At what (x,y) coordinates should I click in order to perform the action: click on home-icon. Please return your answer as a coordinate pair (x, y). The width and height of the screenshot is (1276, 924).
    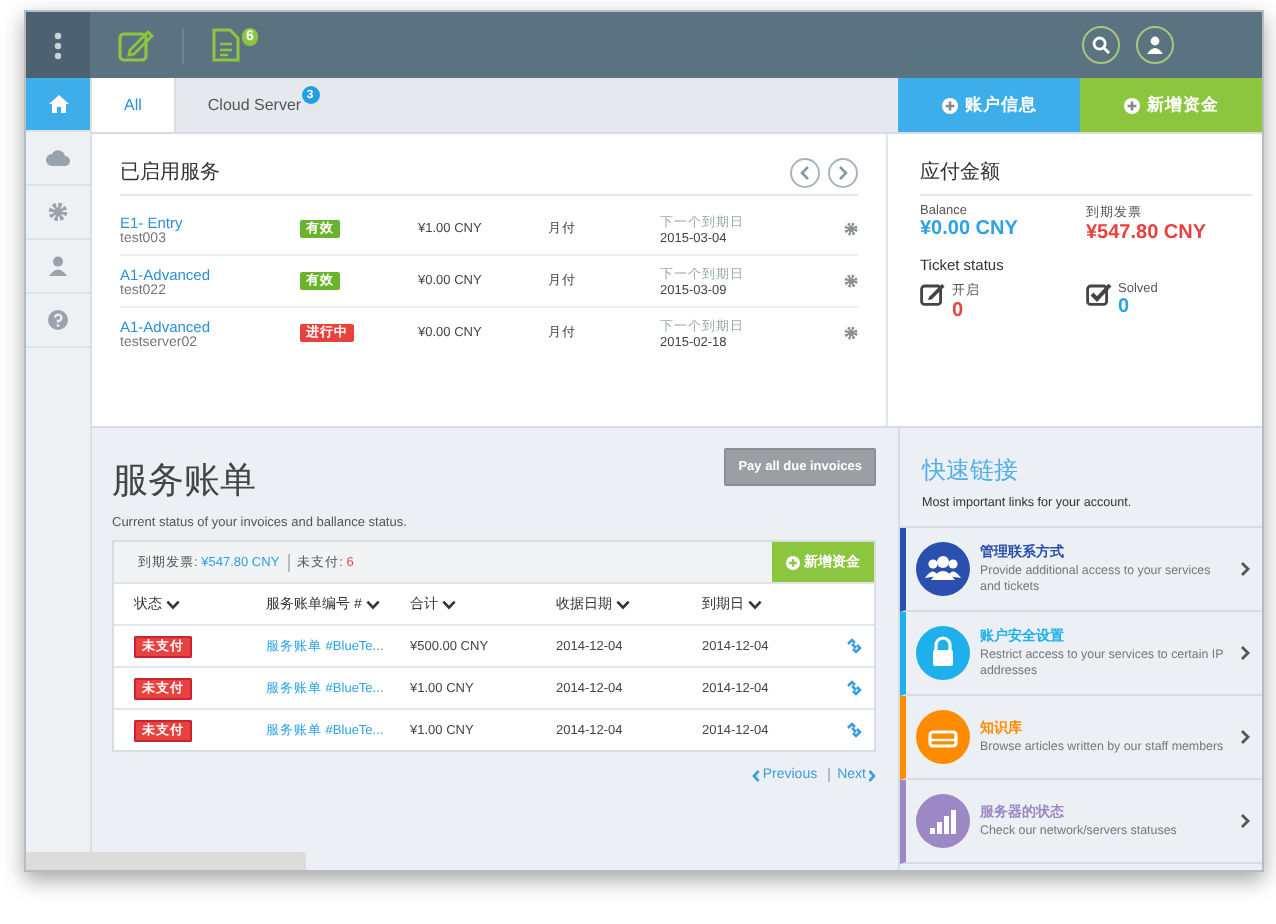
    Looking at the image, I should click on (58, 104).